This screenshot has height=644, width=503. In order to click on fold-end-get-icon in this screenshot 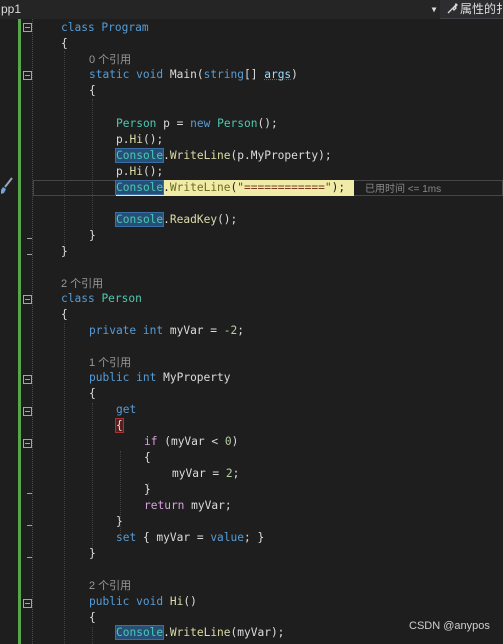, I will do `click(29, 525)`.